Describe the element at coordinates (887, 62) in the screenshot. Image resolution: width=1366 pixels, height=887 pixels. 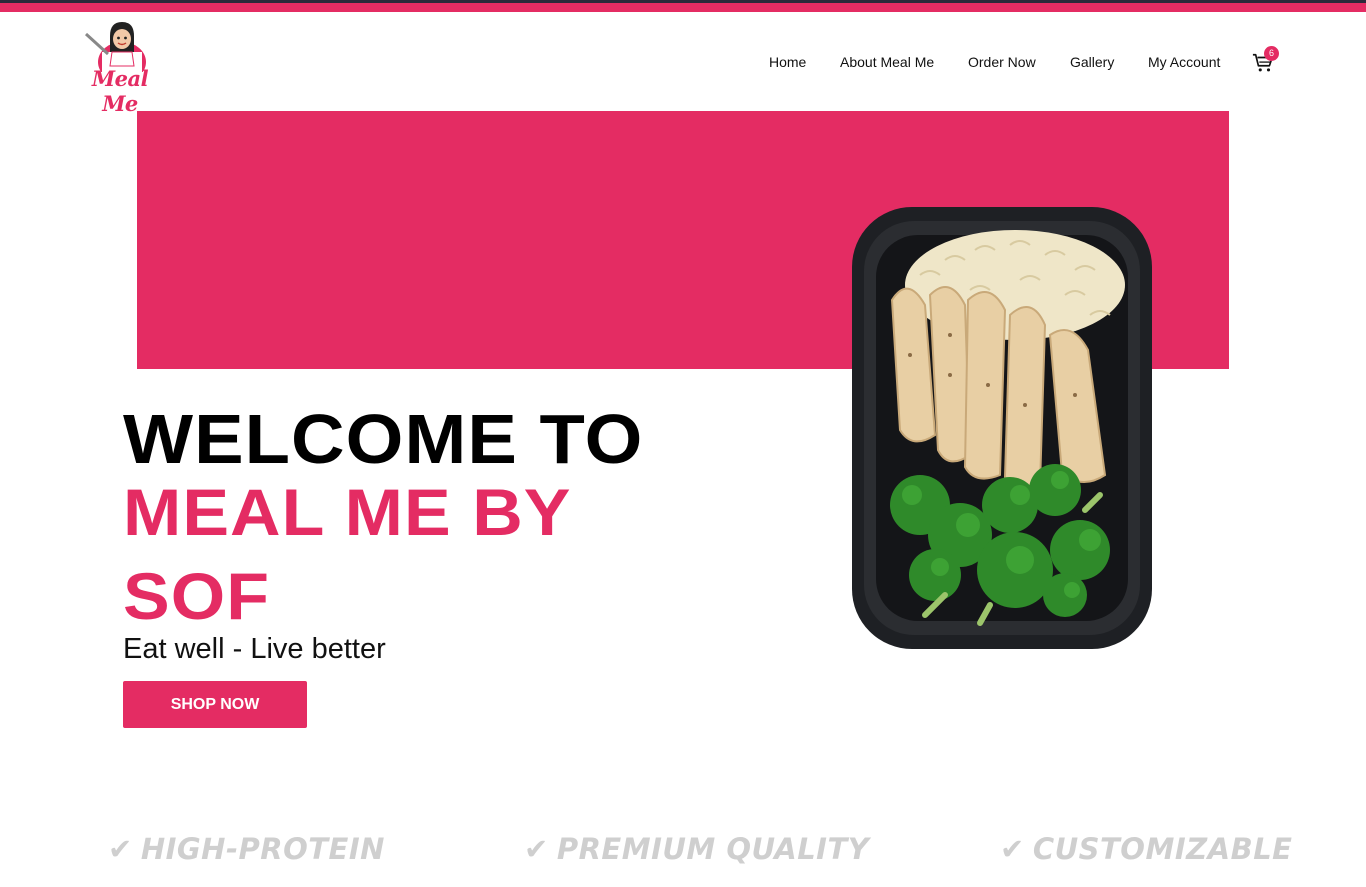
I see `nav-about-meal-me: About Meal Me` at that location.